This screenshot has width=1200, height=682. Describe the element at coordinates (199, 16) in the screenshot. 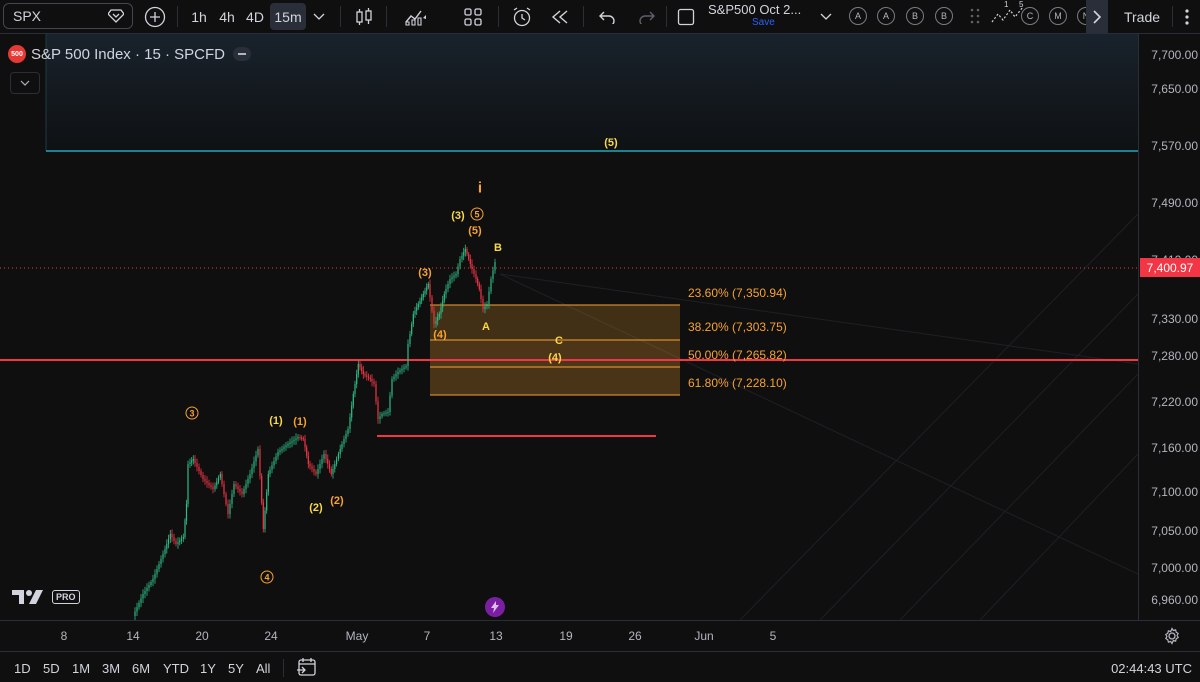

I see `interval-1h: 1h` at that location.